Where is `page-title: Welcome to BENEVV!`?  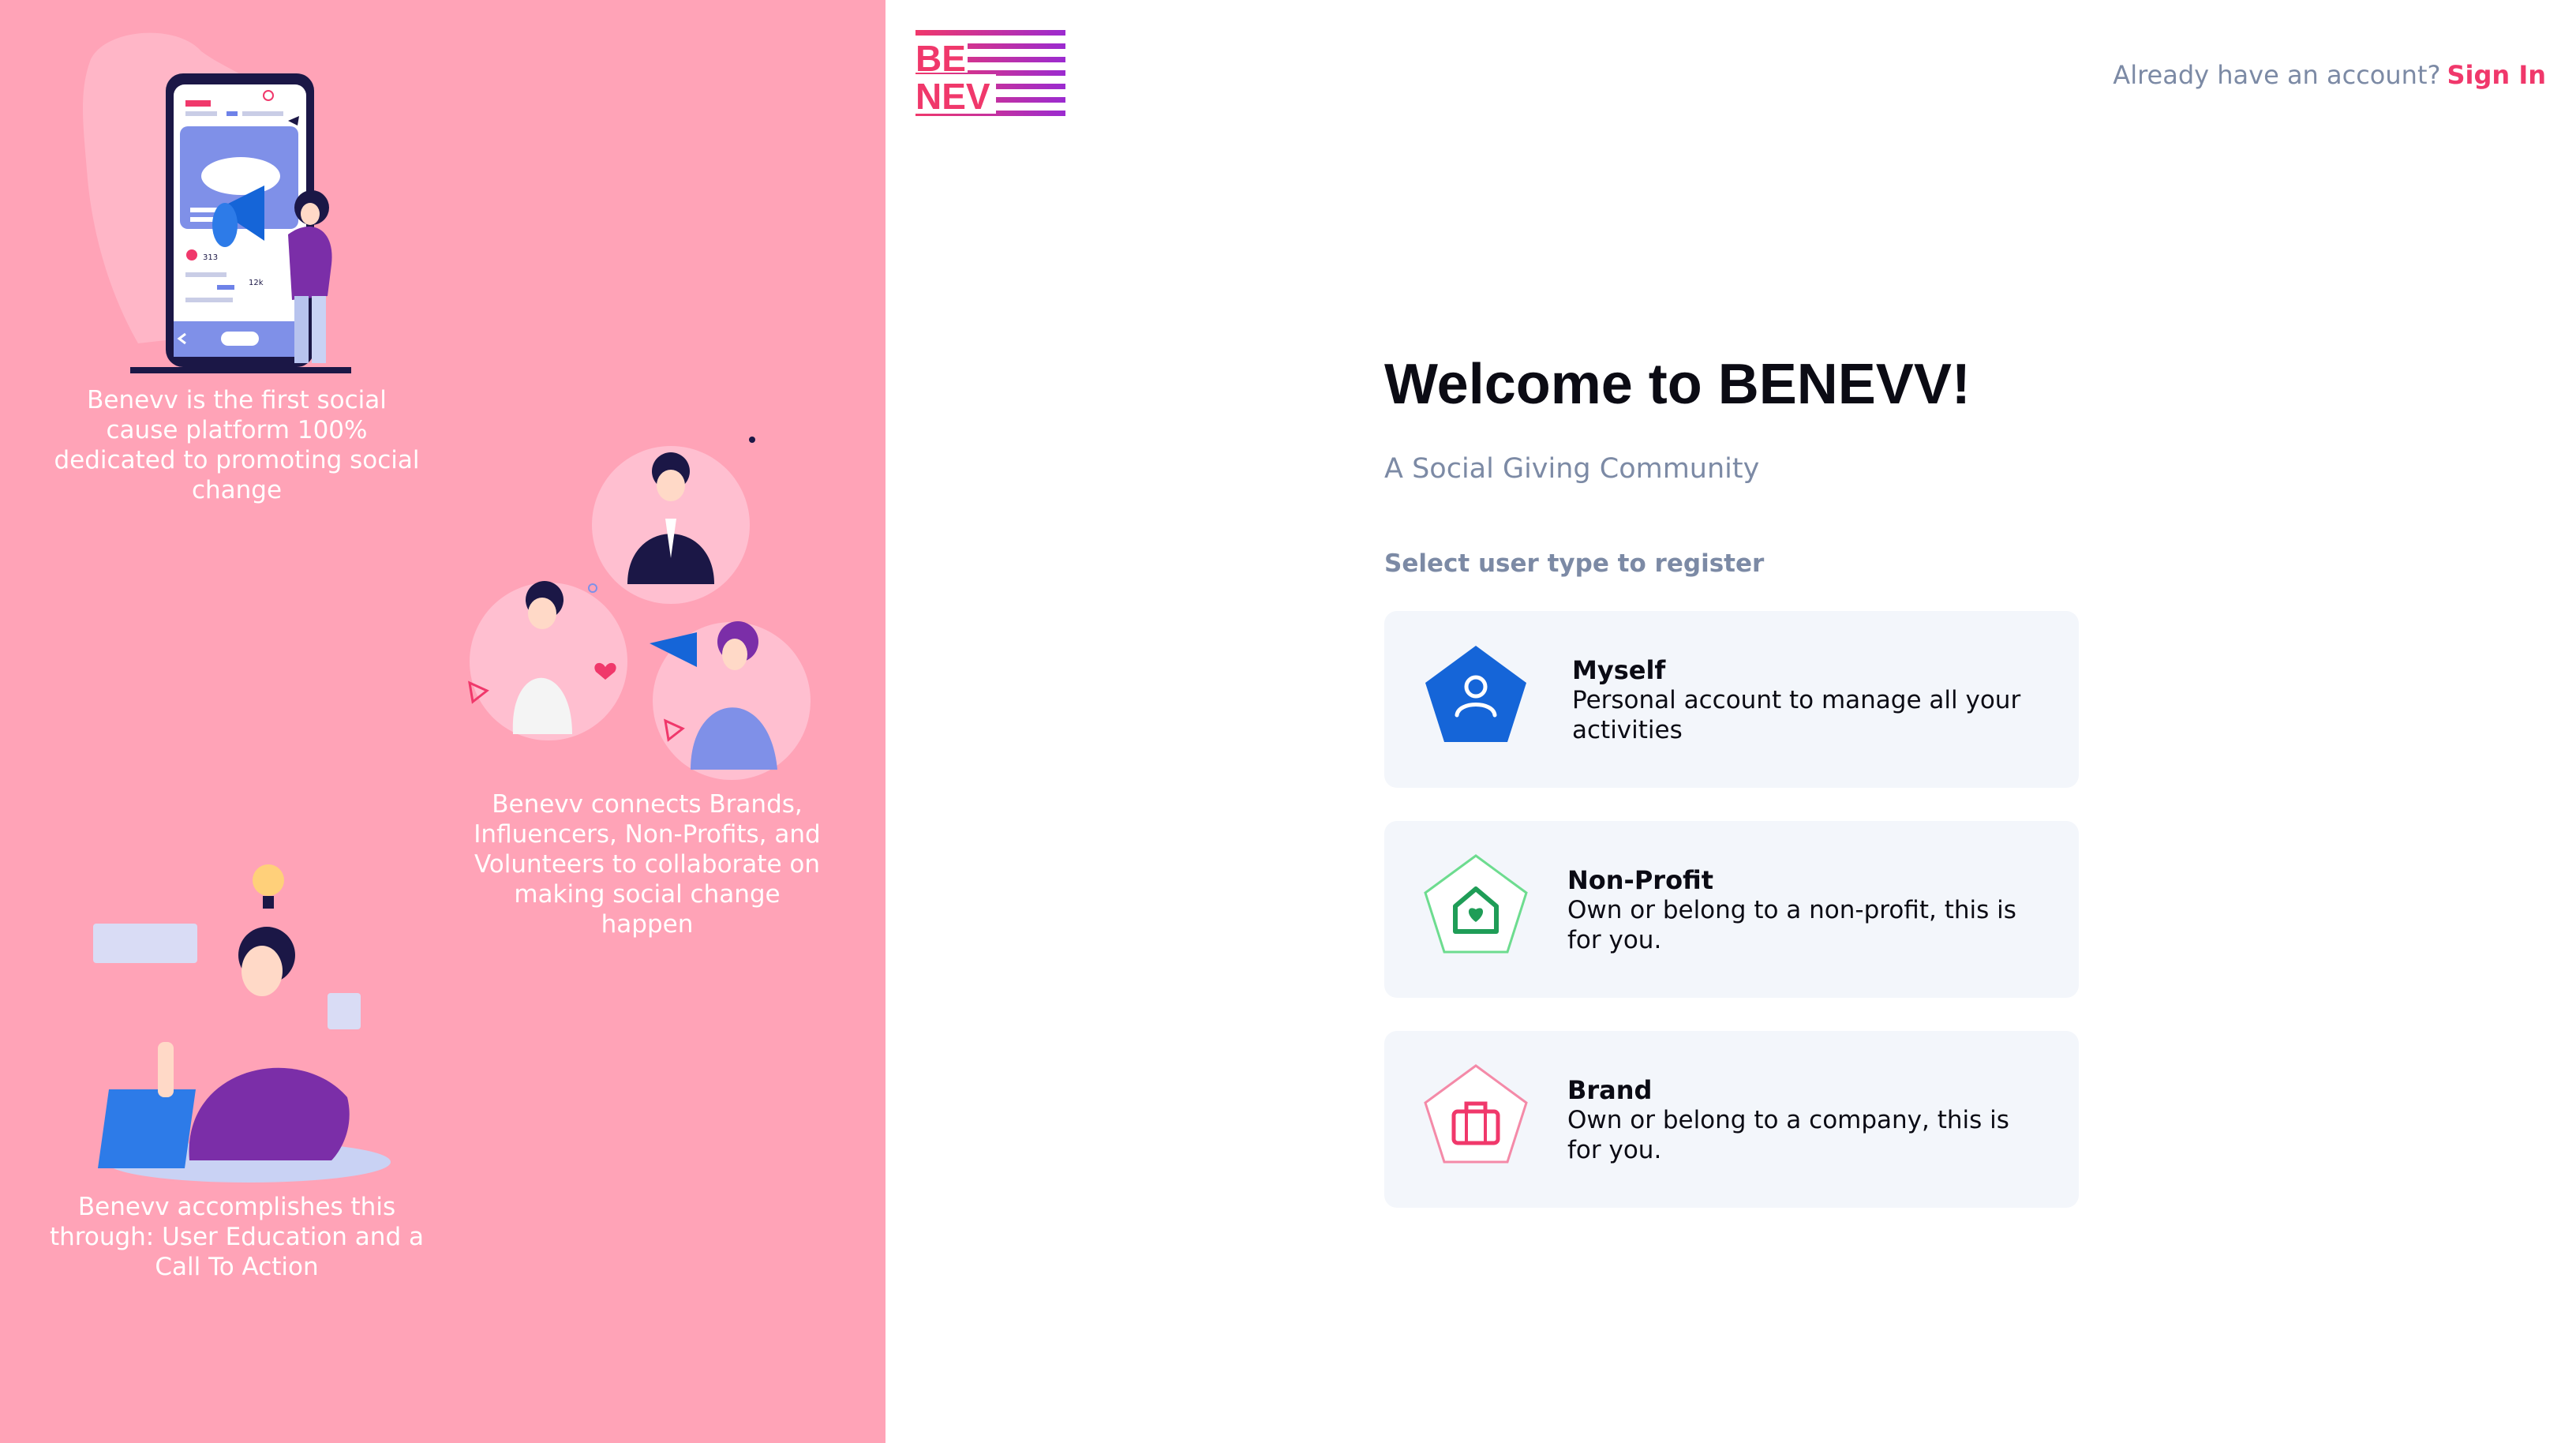 page-title: Welcome to BENEVV! is located at coordinates (1677, 384).